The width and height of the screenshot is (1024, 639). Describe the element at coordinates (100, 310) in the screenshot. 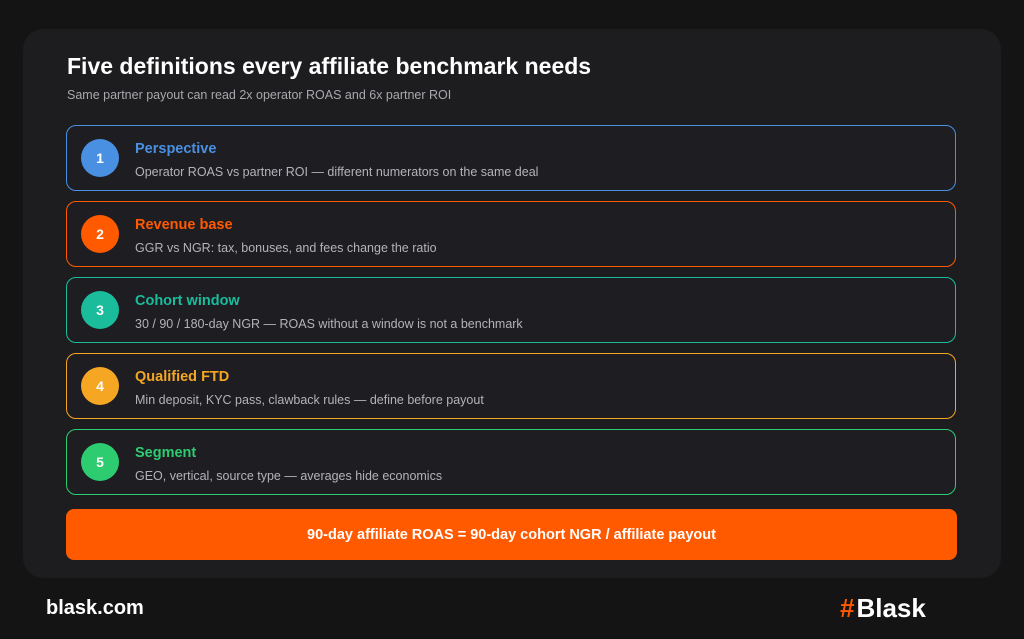

I see `step-number-badge: 3` at that location.